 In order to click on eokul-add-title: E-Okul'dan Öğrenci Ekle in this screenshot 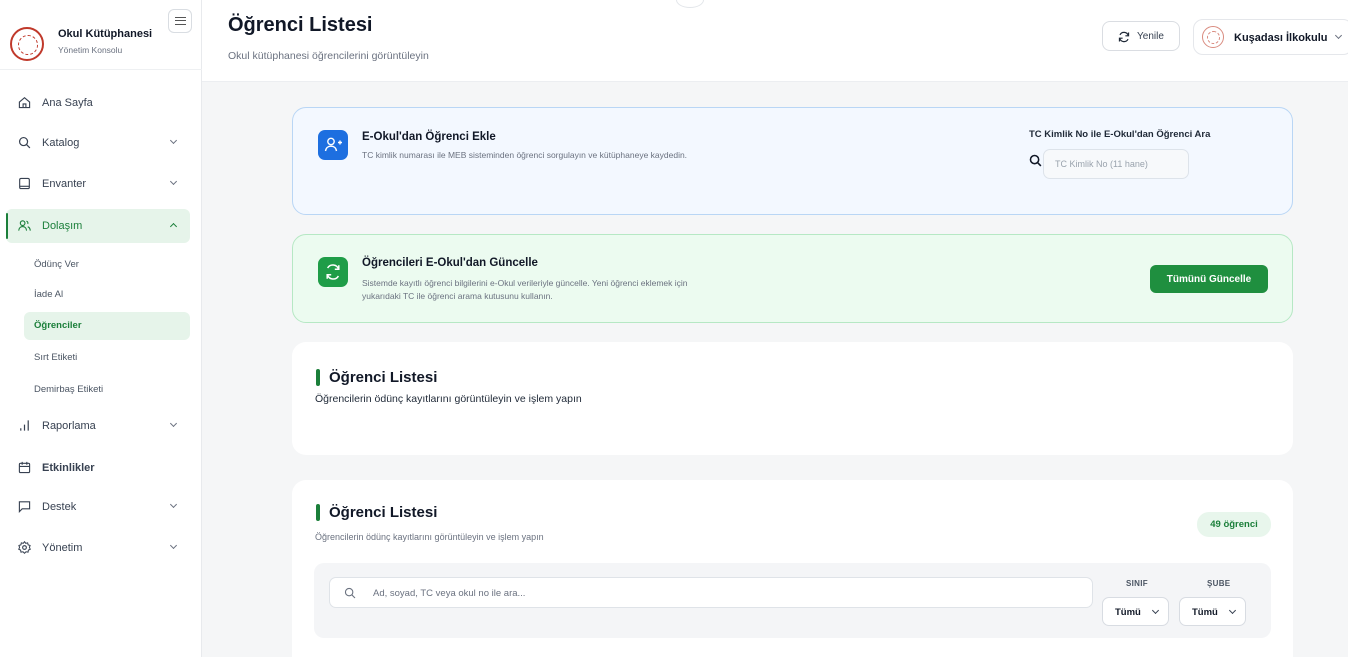, I will do `click(429, 137)`.